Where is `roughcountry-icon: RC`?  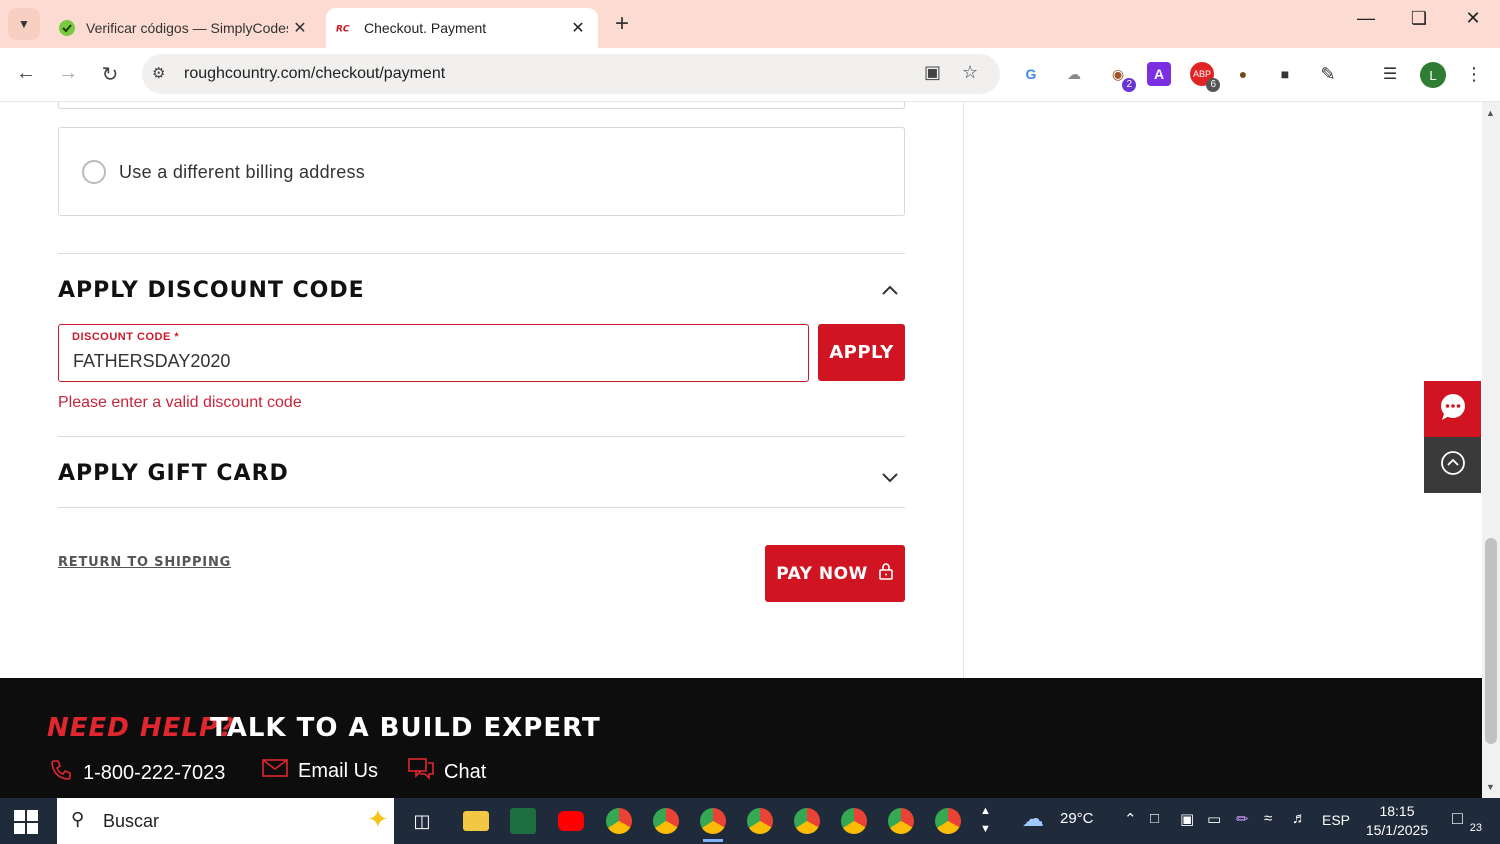
roughcountry-icon: RC is located at coordinates (345, 28).